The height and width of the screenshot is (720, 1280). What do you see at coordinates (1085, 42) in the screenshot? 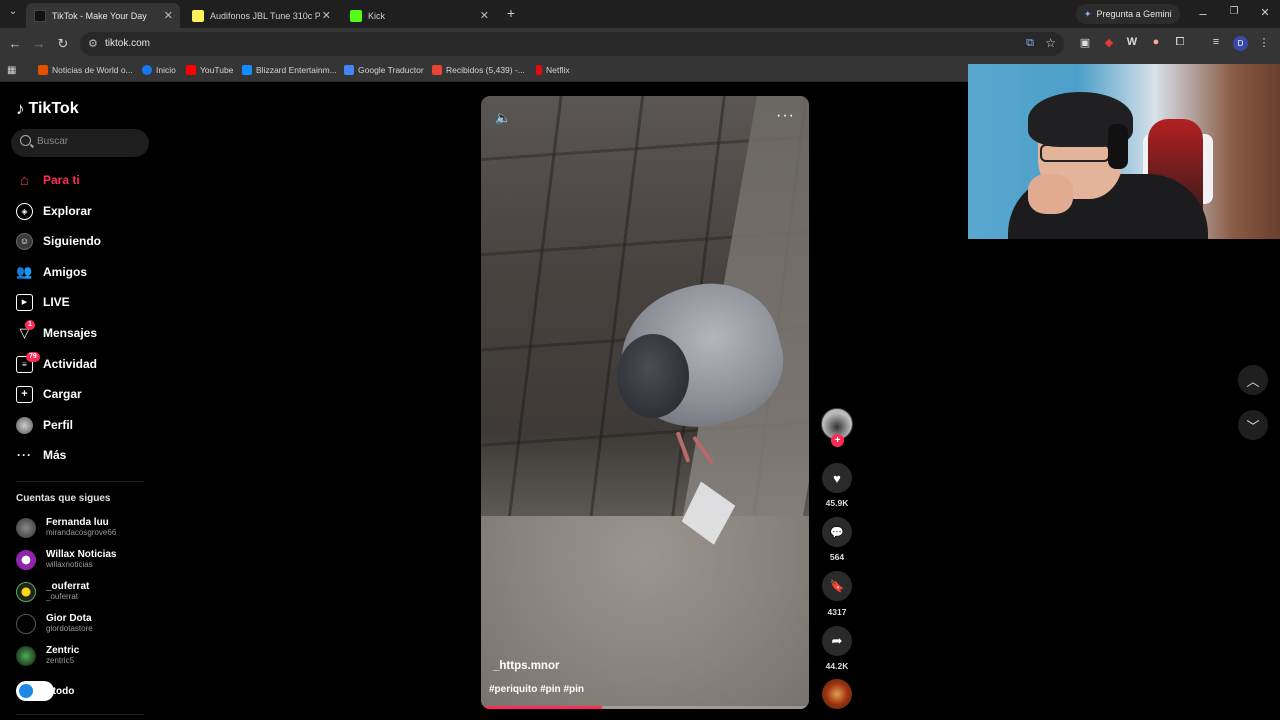
I see `extension-1-icon: ▣` at bounding box center [1085, 42].